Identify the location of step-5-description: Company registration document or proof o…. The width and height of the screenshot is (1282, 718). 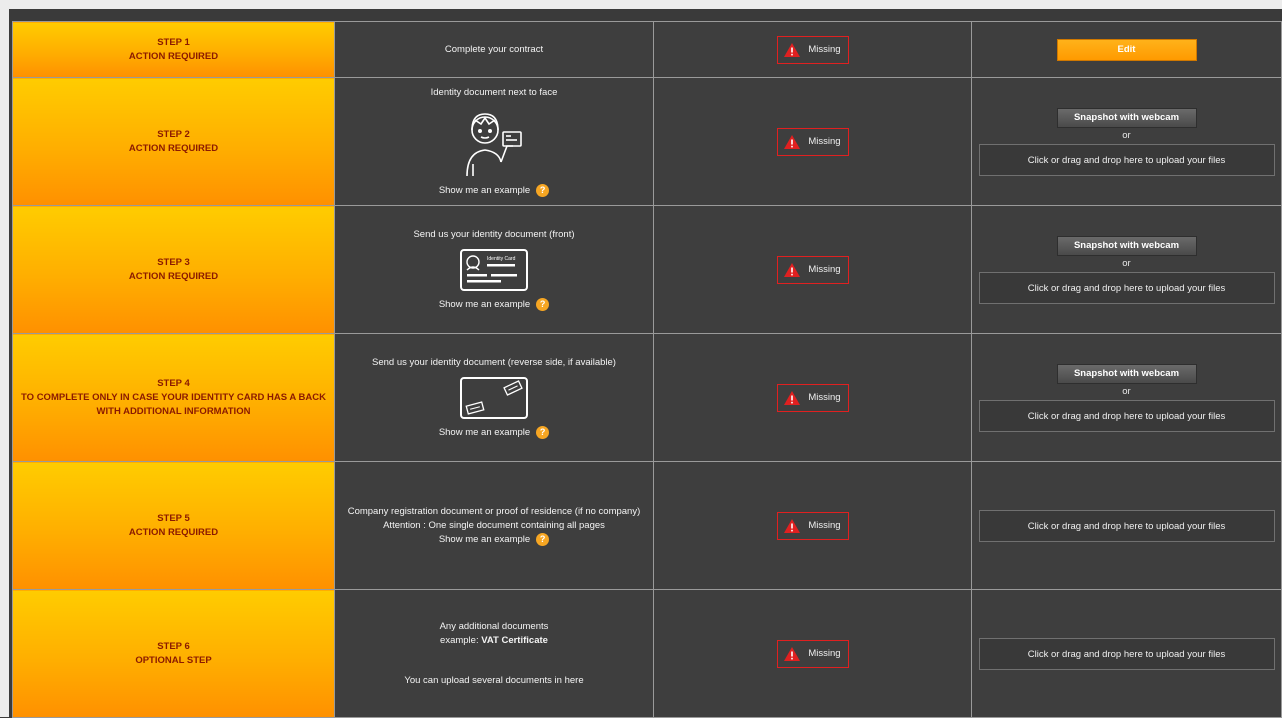
(494, 525).